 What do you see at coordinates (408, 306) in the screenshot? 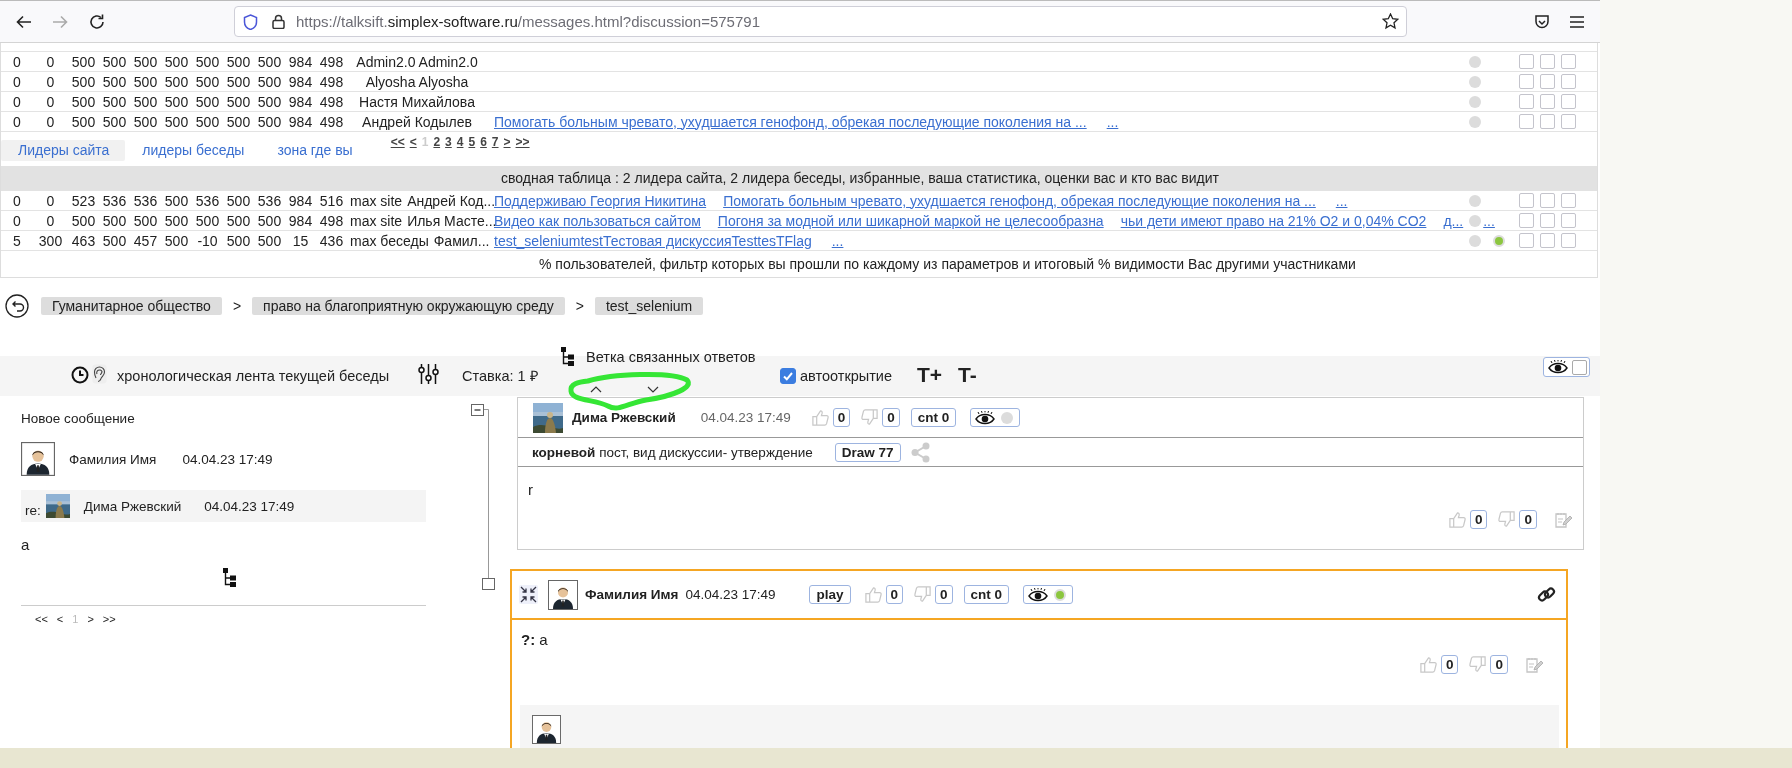
I see `breadcrumb: право на благоприятную окружающую среду` at bounding box center [408, 306].